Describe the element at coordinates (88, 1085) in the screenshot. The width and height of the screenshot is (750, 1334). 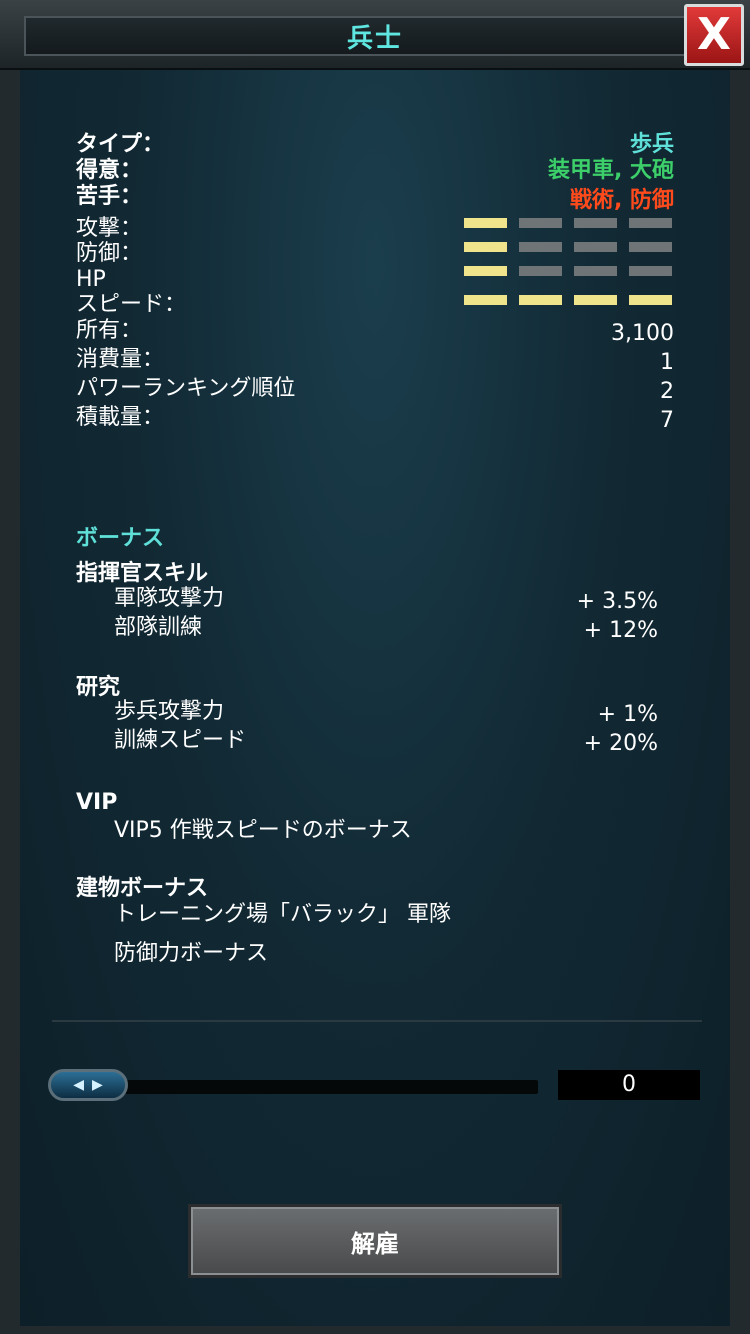
I see `quantity-slider-handle: ◀ ▶` at that location.